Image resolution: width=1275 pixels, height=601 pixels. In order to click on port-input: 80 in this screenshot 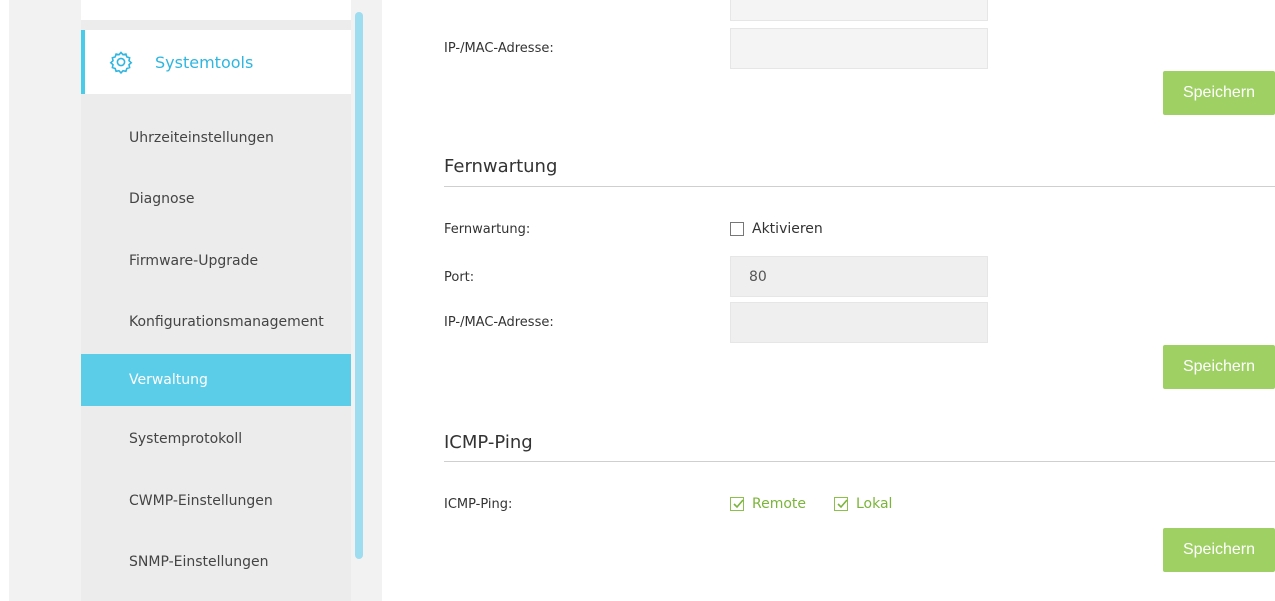, I will do `click(859, 276)`.